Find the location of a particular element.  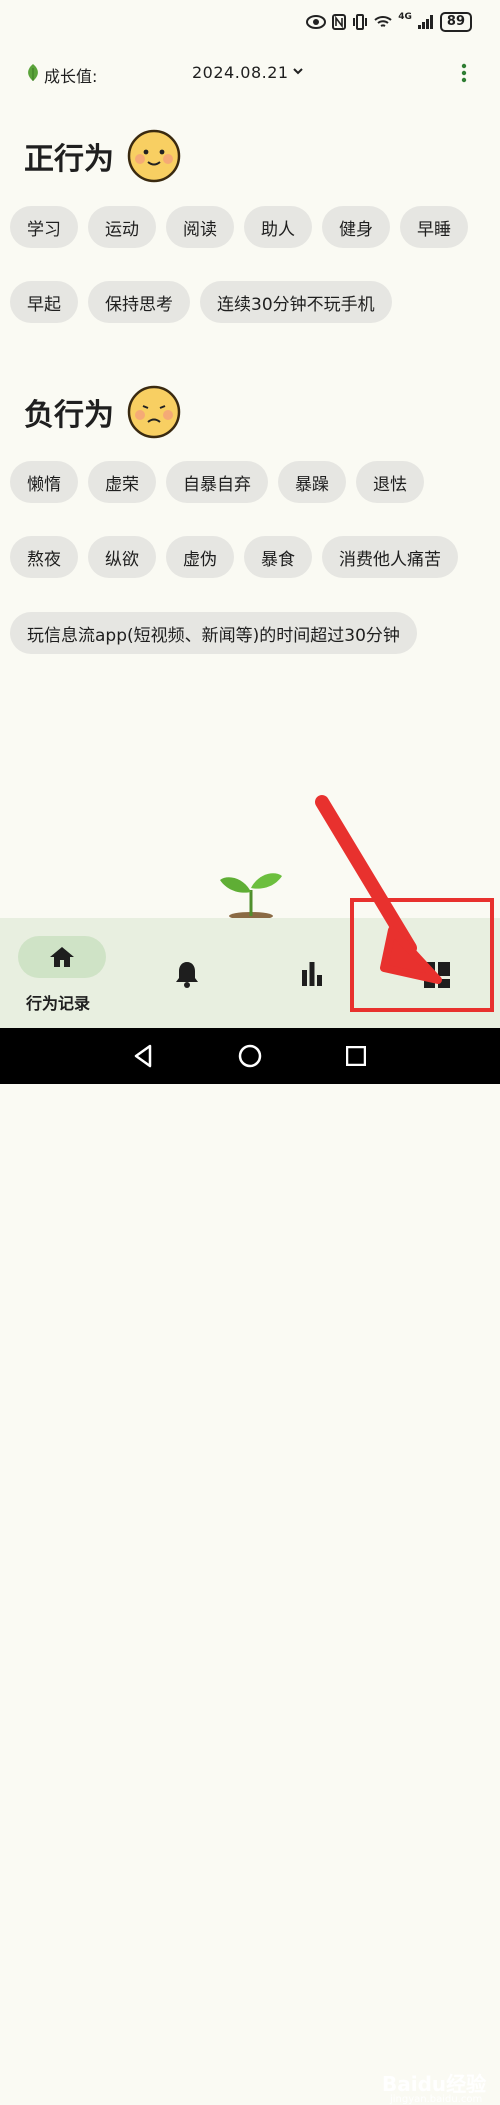

annotation-arrow is located at coordinates (378, 889).